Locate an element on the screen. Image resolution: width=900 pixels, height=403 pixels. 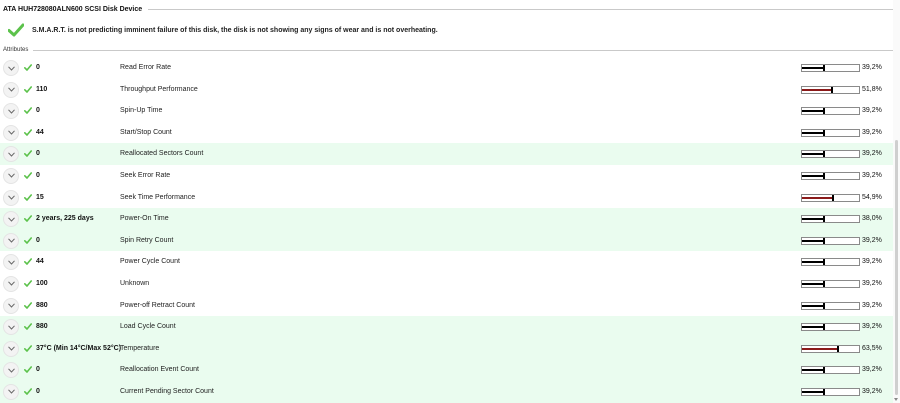
device-header: ATA HUH728080ALN600 SCSI Disk Device is located at coordinates (448, 9).